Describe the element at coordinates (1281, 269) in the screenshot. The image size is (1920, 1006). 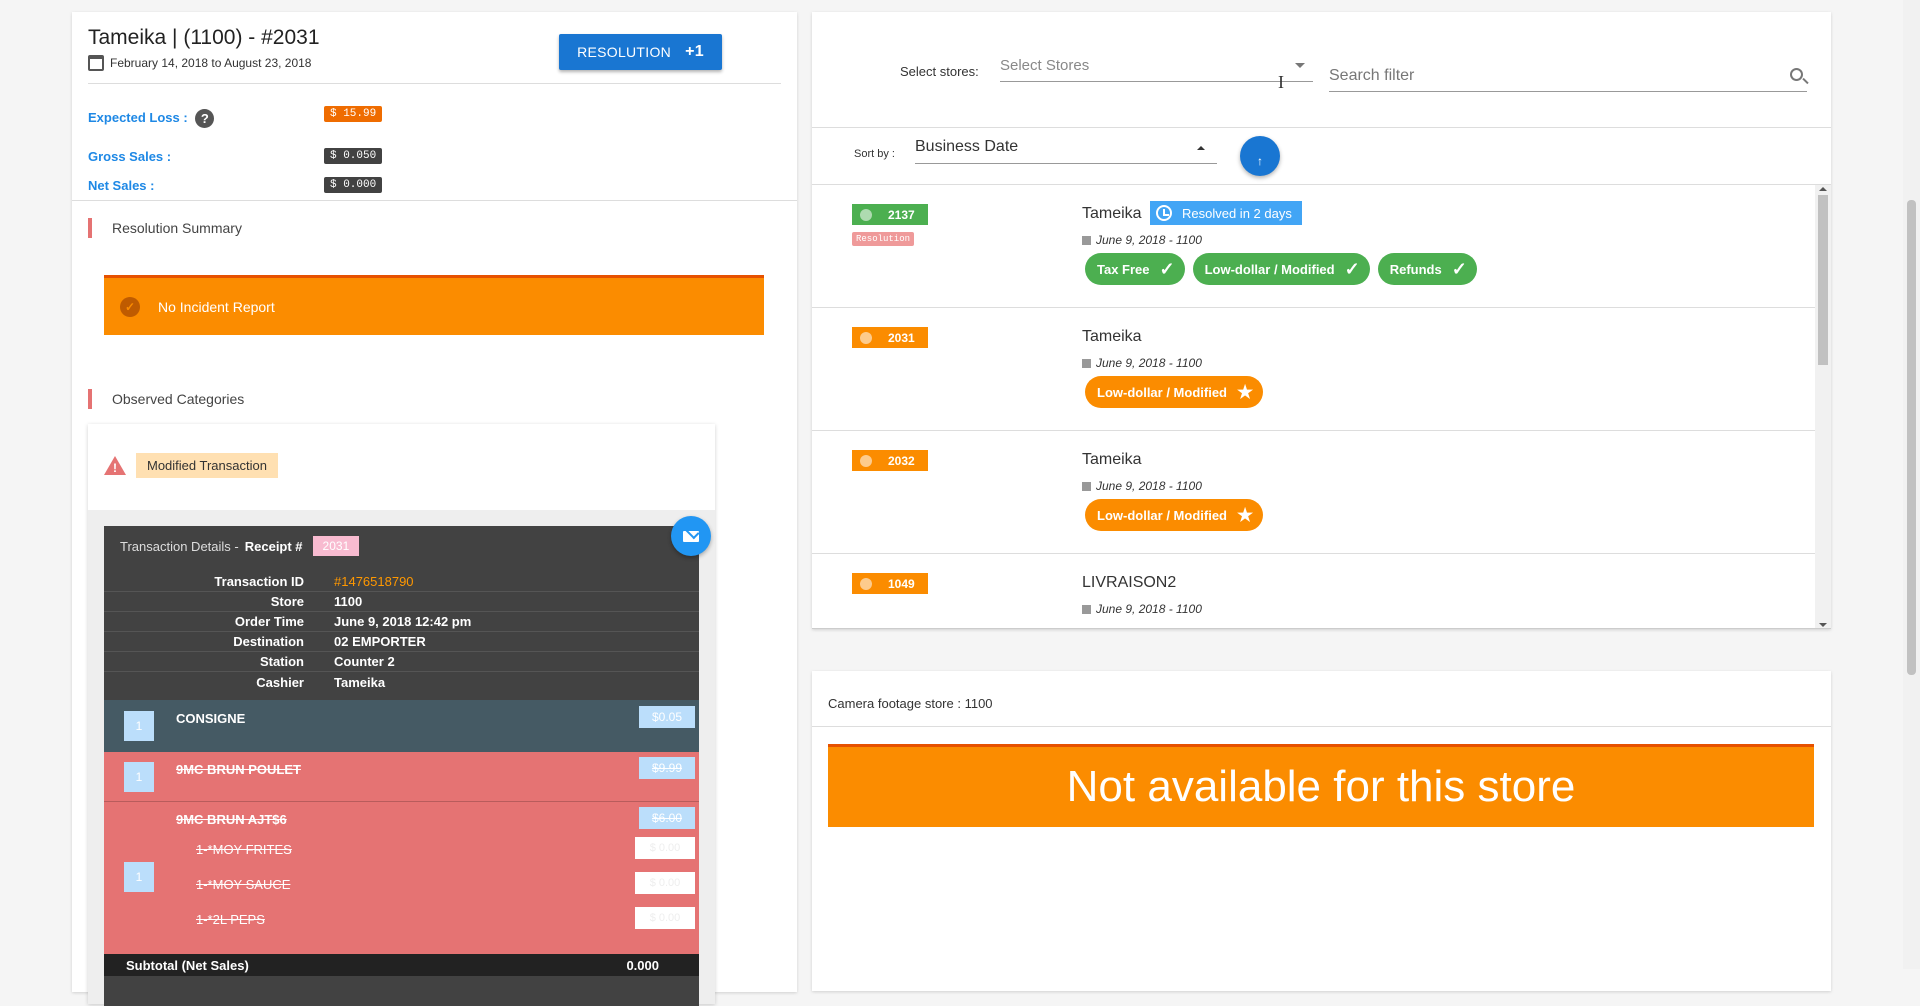
I see `category-chip: Low-dollar / Modified ✓` at that location.